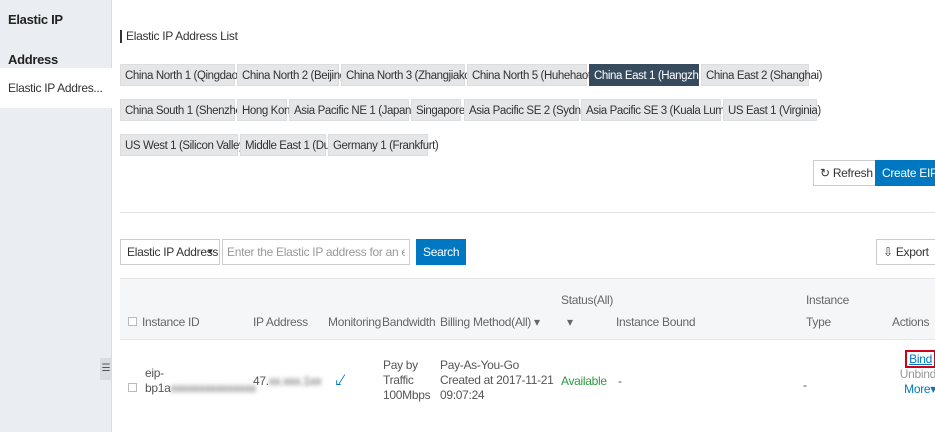 Image resolution: width=935 pixels, height=432 pixels. What do you see at coordinates (355, 322) in the screenshot?
I see `header-monitoring: Monitoring` at bounding box center [355, 322].